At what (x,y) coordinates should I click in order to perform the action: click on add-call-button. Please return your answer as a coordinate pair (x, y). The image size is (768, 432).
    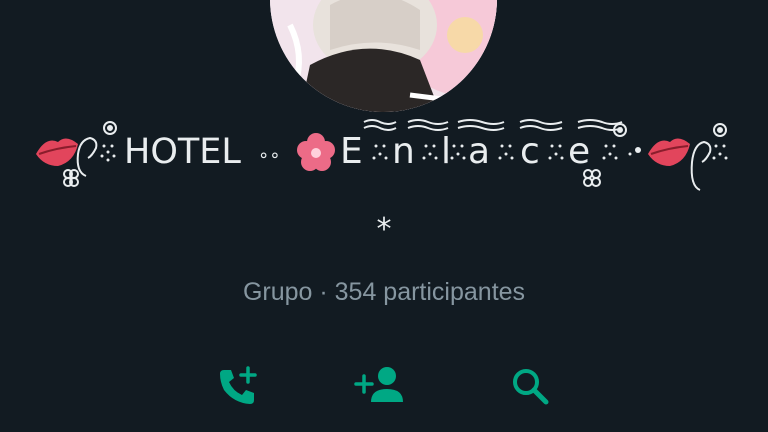
    Looking at the image, I should click on (238, 386).